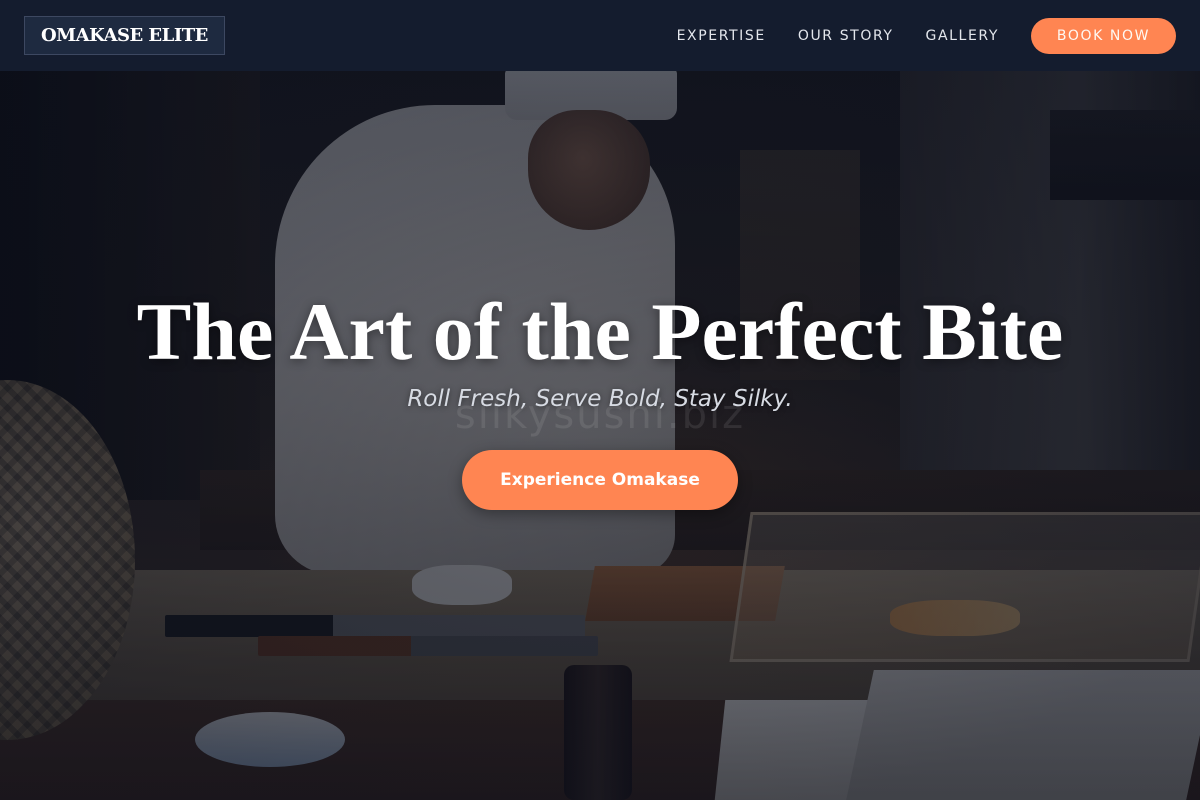 The height and width of the screenshot is (800, 1200). Describe the element at coordinates (124, 35) in the screenshot. I see `site-logo: OMAKASE ELITE` at that location.